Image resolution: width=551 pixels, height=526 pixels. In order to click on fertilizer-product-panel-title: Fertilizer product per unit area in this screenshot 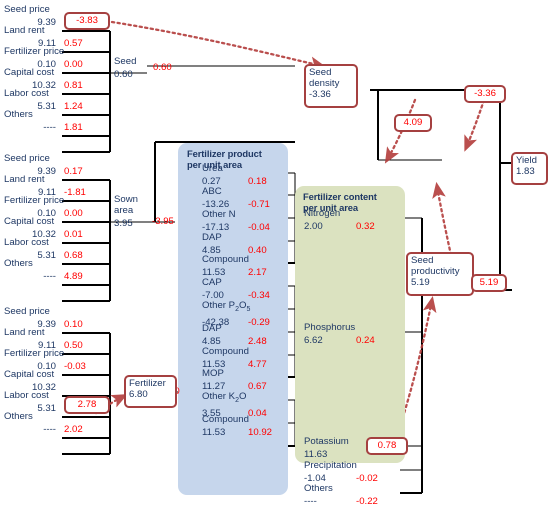, I will do `click(224, 159)`.